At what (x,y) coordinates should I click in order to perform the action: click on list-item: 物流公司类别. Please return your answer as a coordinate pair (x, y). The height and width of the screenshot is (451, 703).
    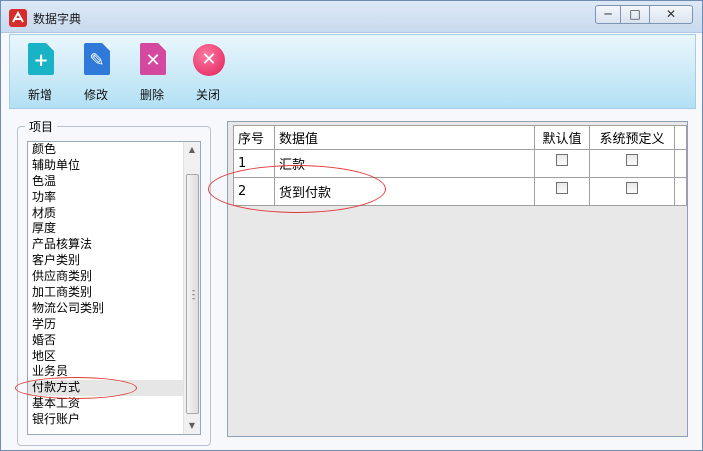
    Looking at the image, I should click on (114, 309).